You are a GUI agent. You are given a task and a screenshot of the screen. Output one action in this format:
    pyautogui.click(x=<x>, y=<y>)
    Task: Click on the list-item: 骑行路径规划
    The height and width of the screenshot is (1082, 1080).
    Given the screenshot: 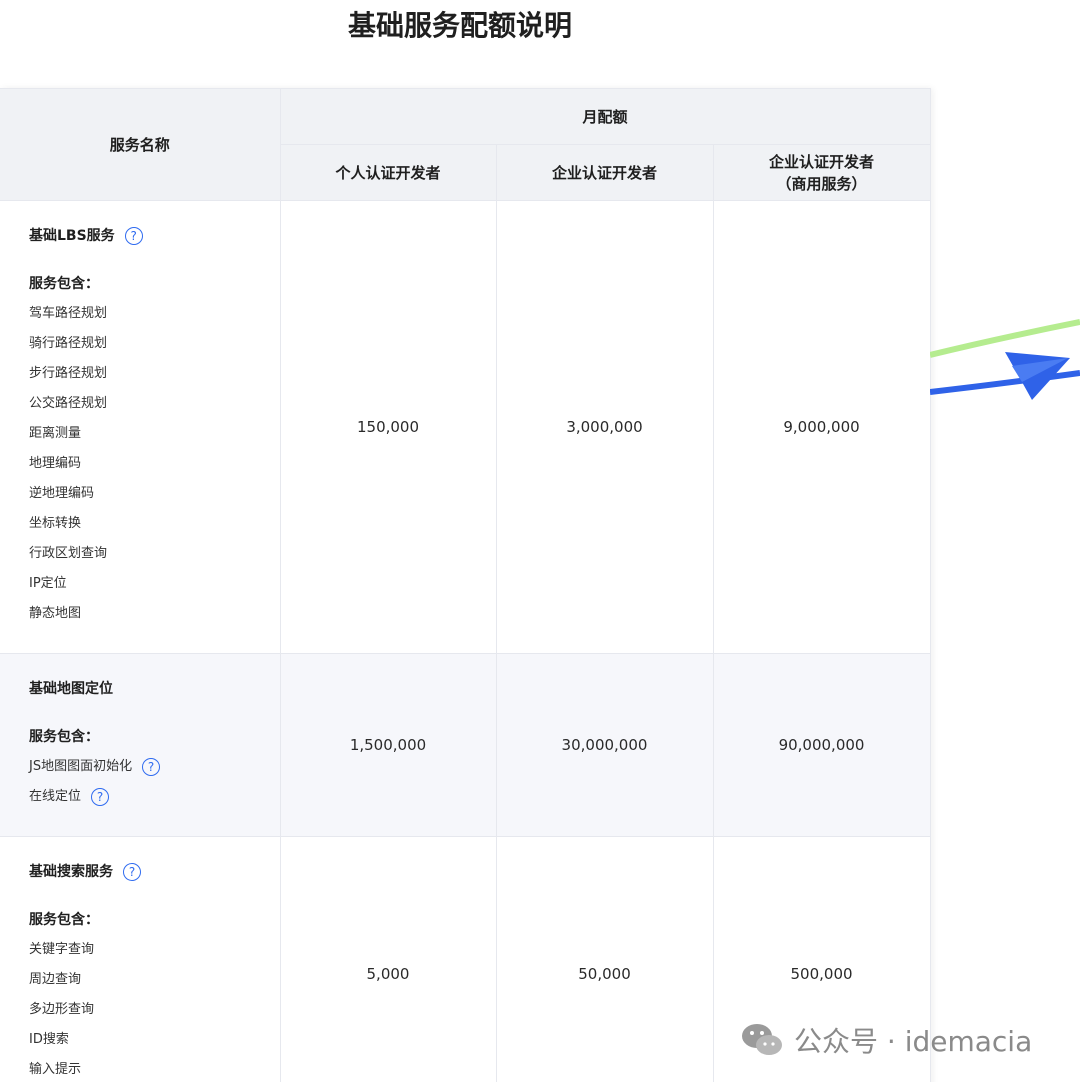 What is the action you would take?
    pyautogui.click(x=68, y=343)
    